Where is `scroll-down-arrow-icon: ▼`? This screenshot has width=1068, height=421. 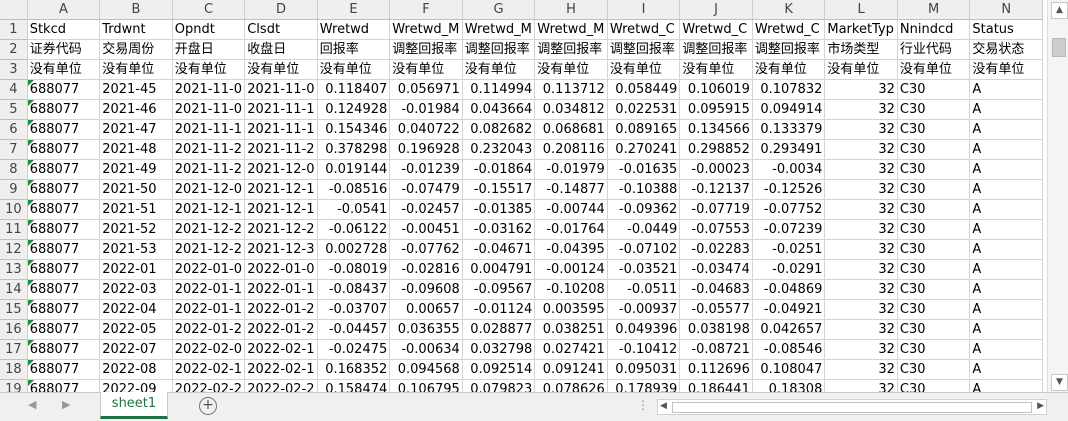
scroll-down-arrow-icon: ▼ is located at coordinates (1059, 382).